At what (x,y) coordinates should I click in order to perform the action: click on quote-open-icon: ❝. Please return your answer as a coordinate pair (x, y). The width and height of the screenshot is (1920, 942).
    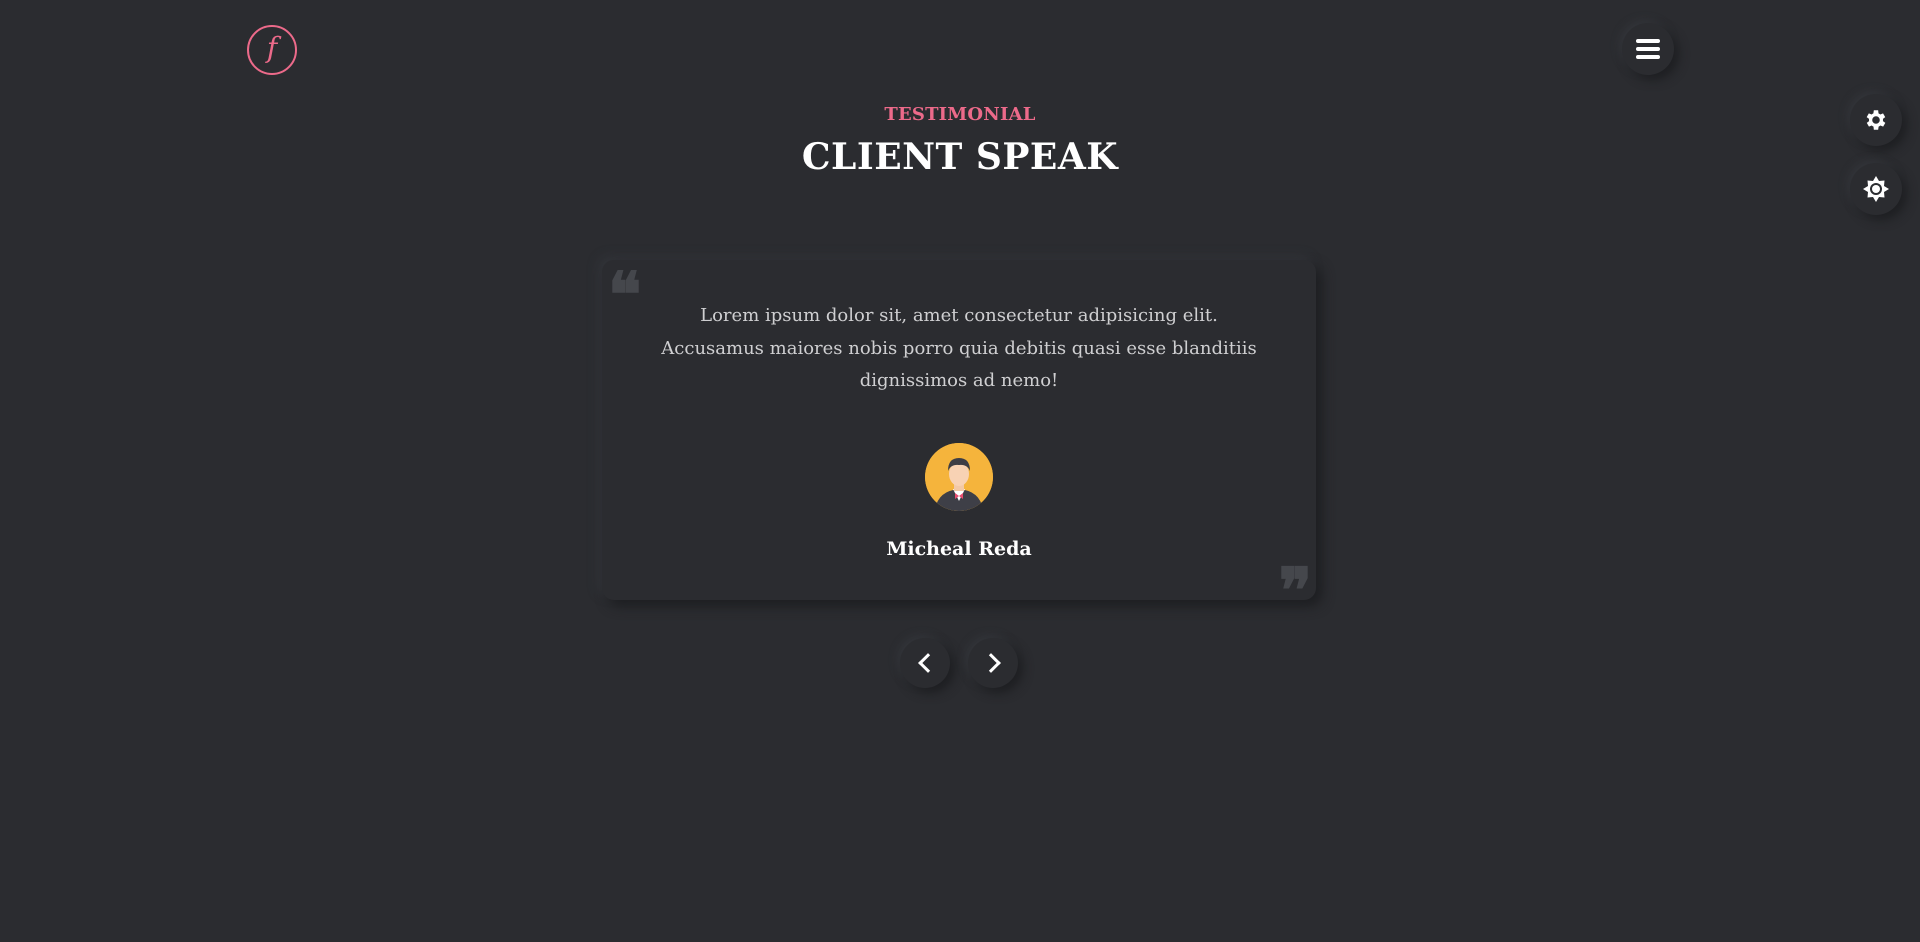
    Looking at the image, I should click on (625, 294).